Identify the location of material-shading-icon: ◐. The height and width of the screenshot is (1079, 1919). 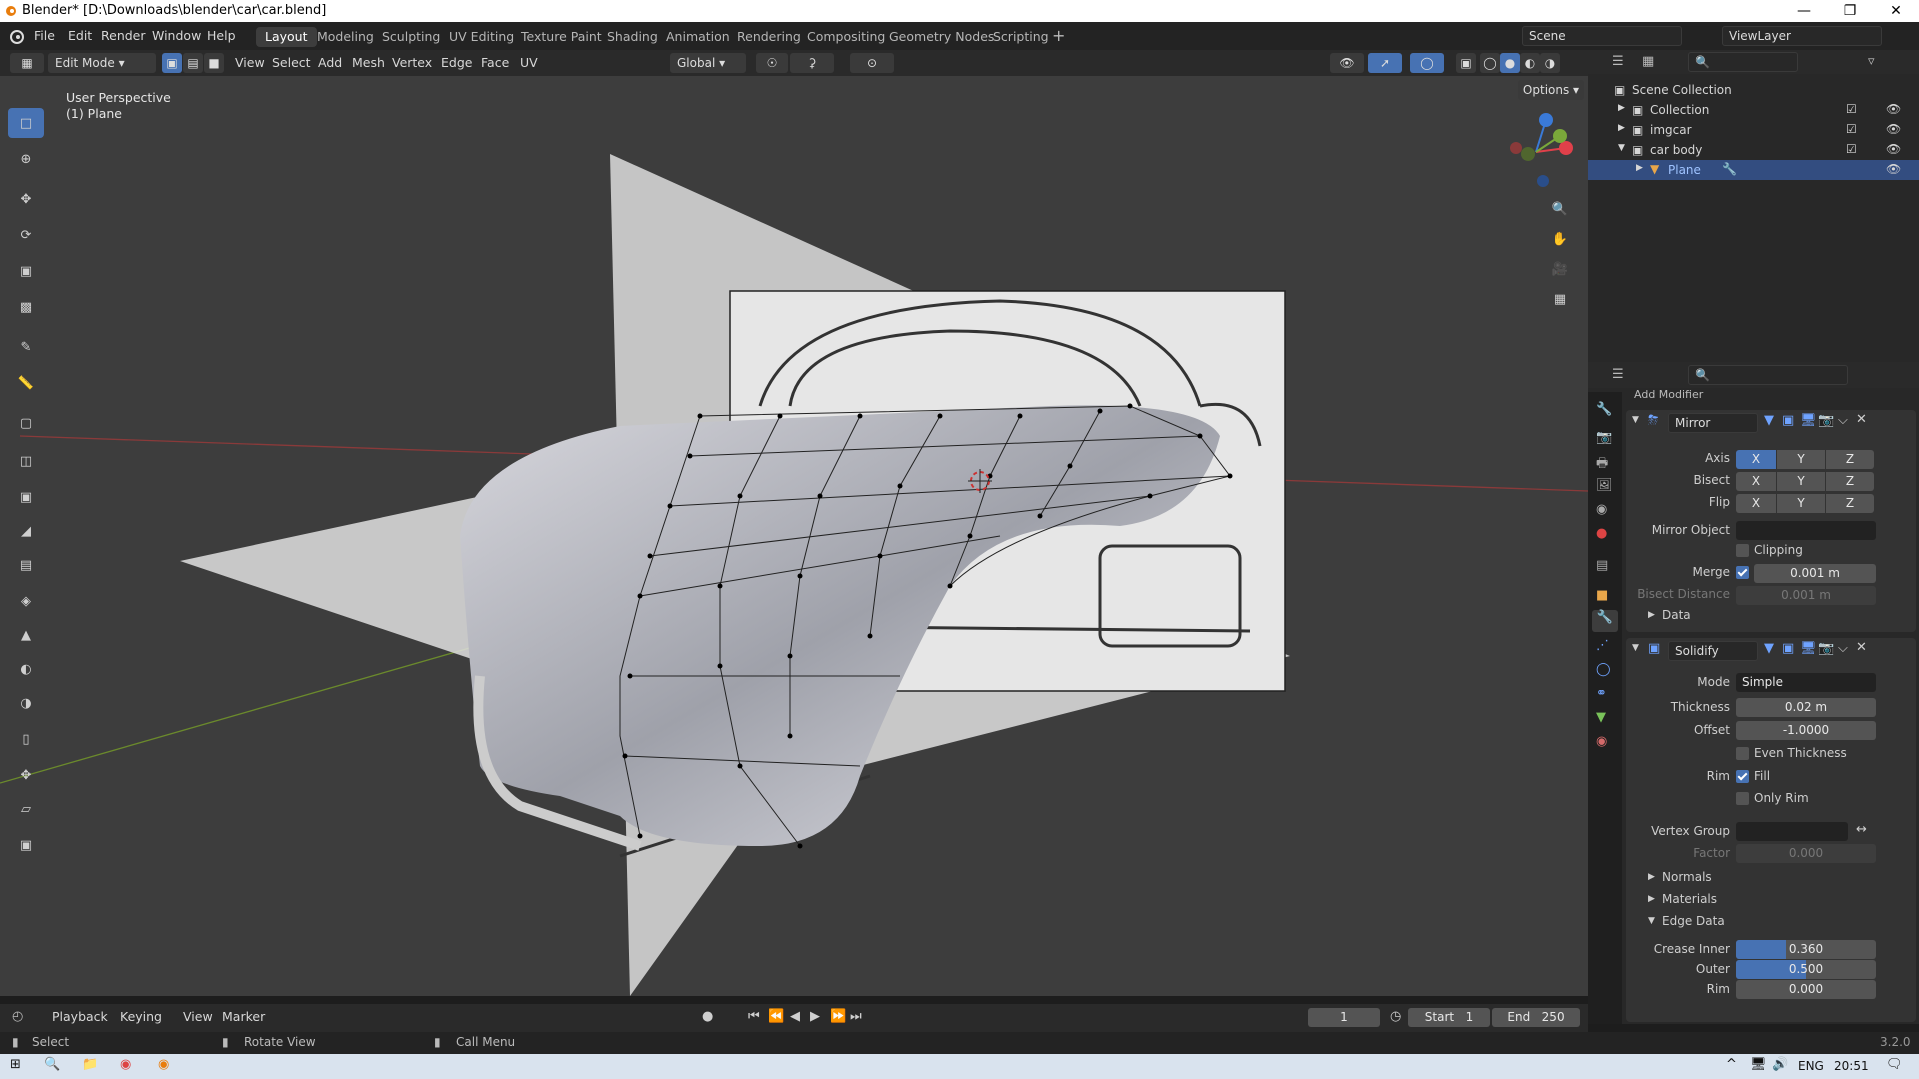
(1530, 63).